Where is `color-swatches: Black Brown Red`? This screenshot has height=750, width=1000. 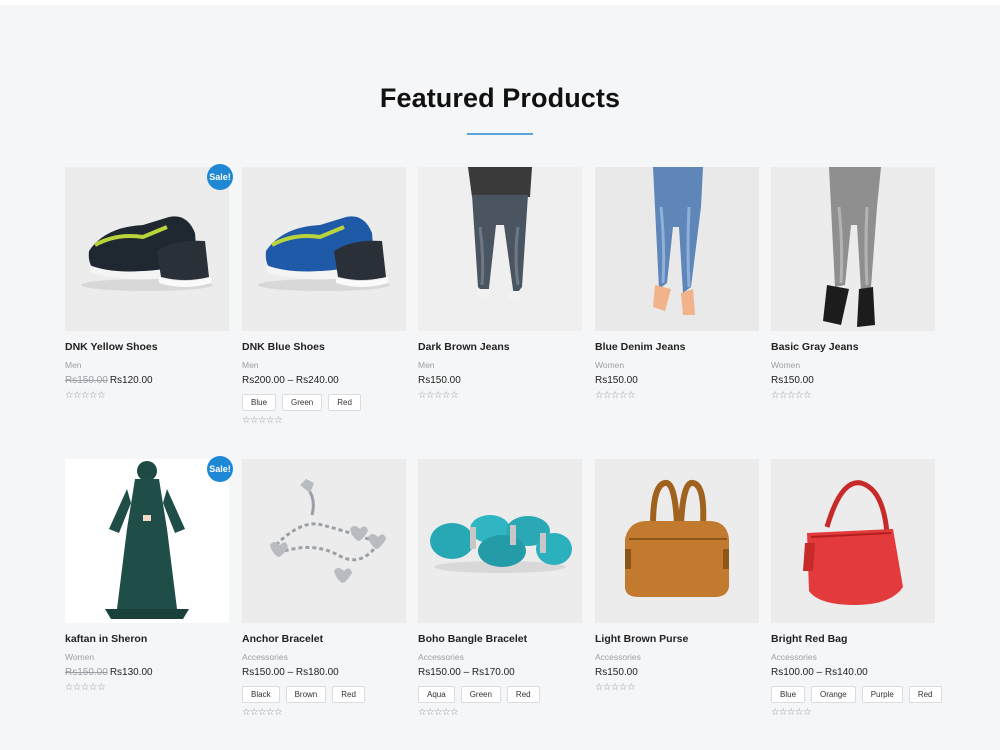
color-swatches: Black Brown Red is located at coordinates (324, 694).